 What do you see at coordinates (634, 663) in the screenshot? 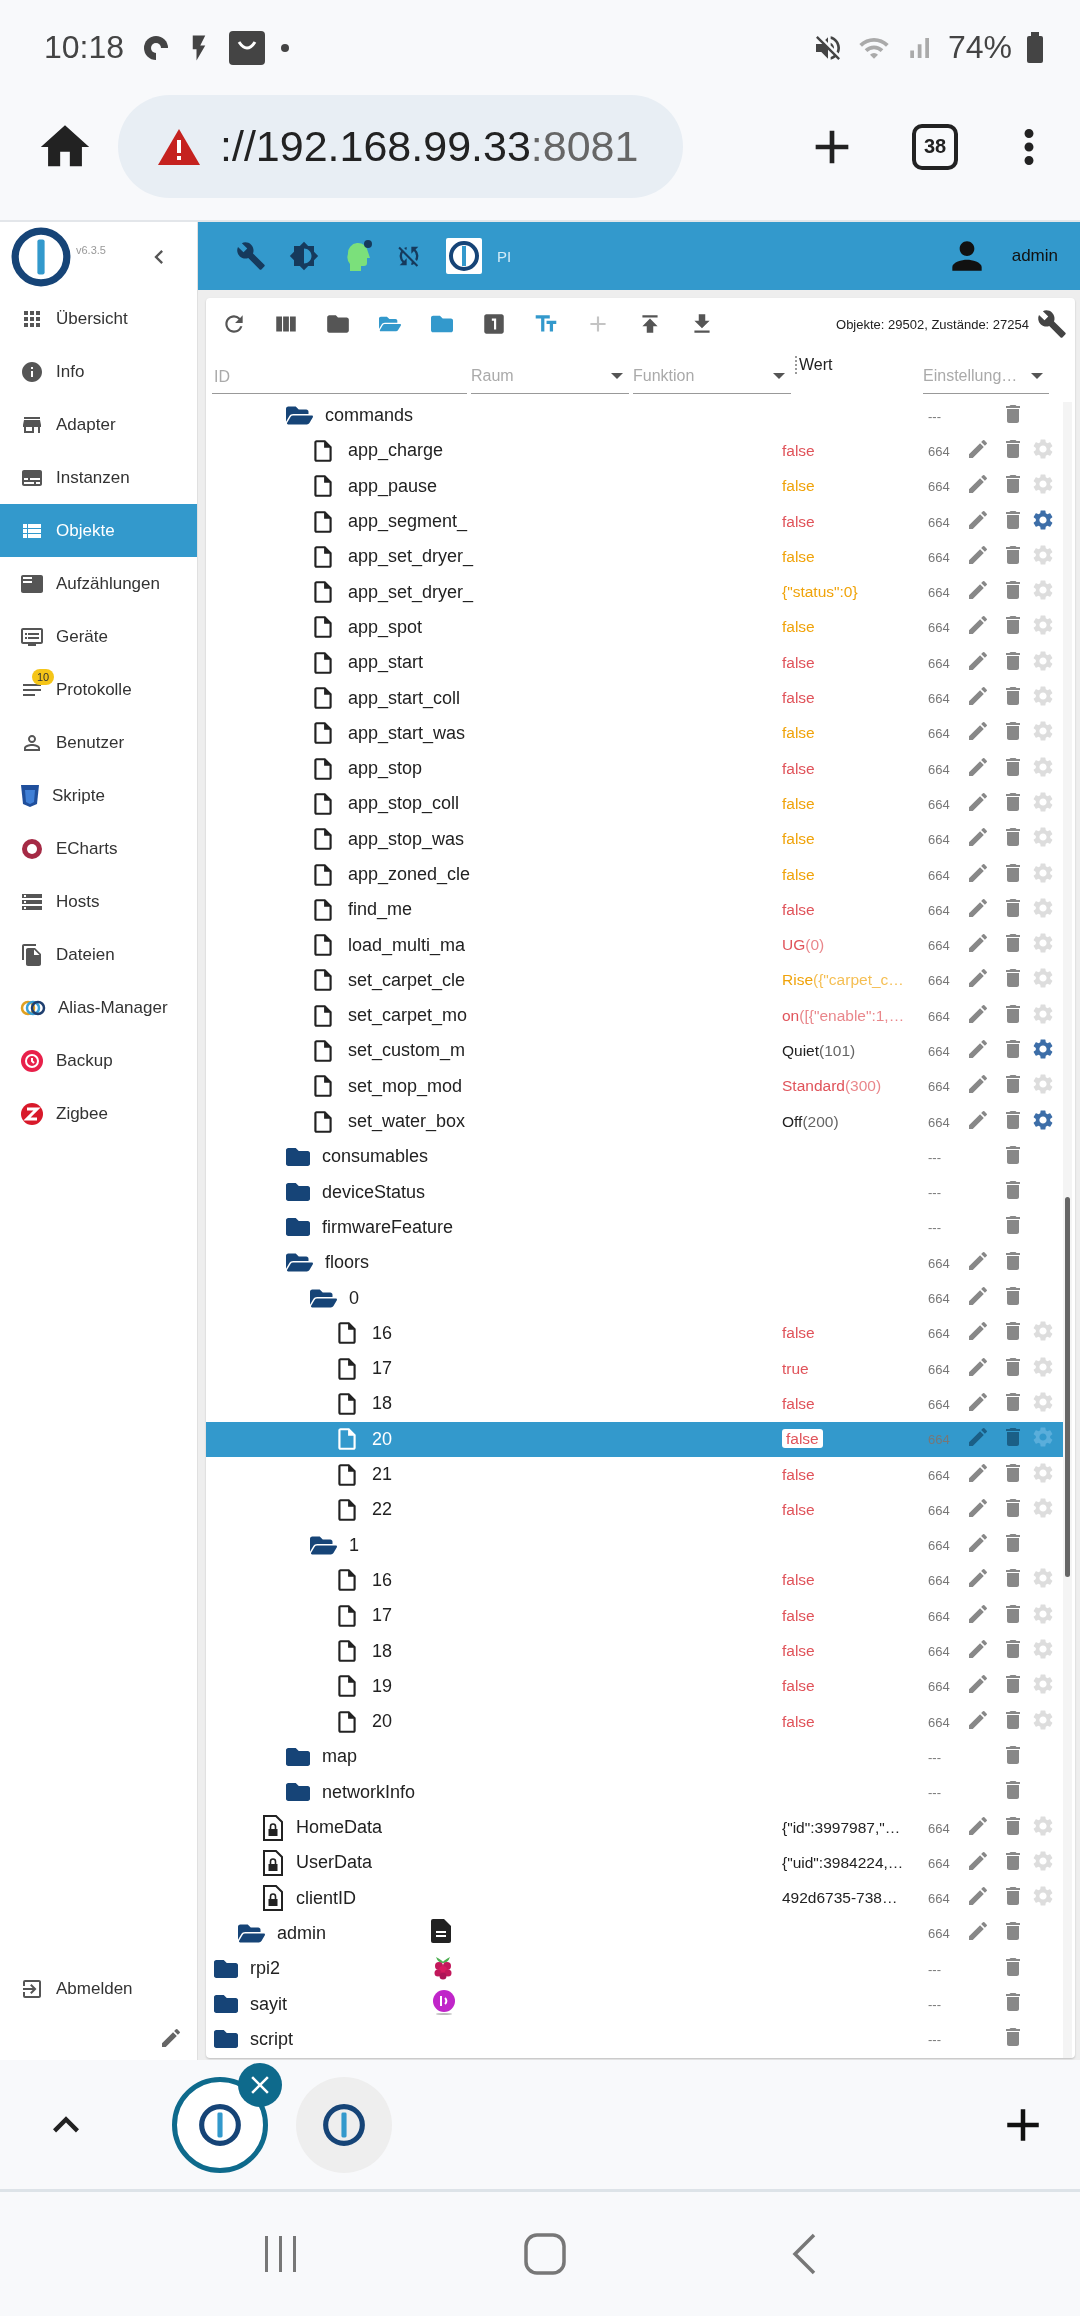
I see `tree-row: app_start false 664` at bounding box center [634, 663].